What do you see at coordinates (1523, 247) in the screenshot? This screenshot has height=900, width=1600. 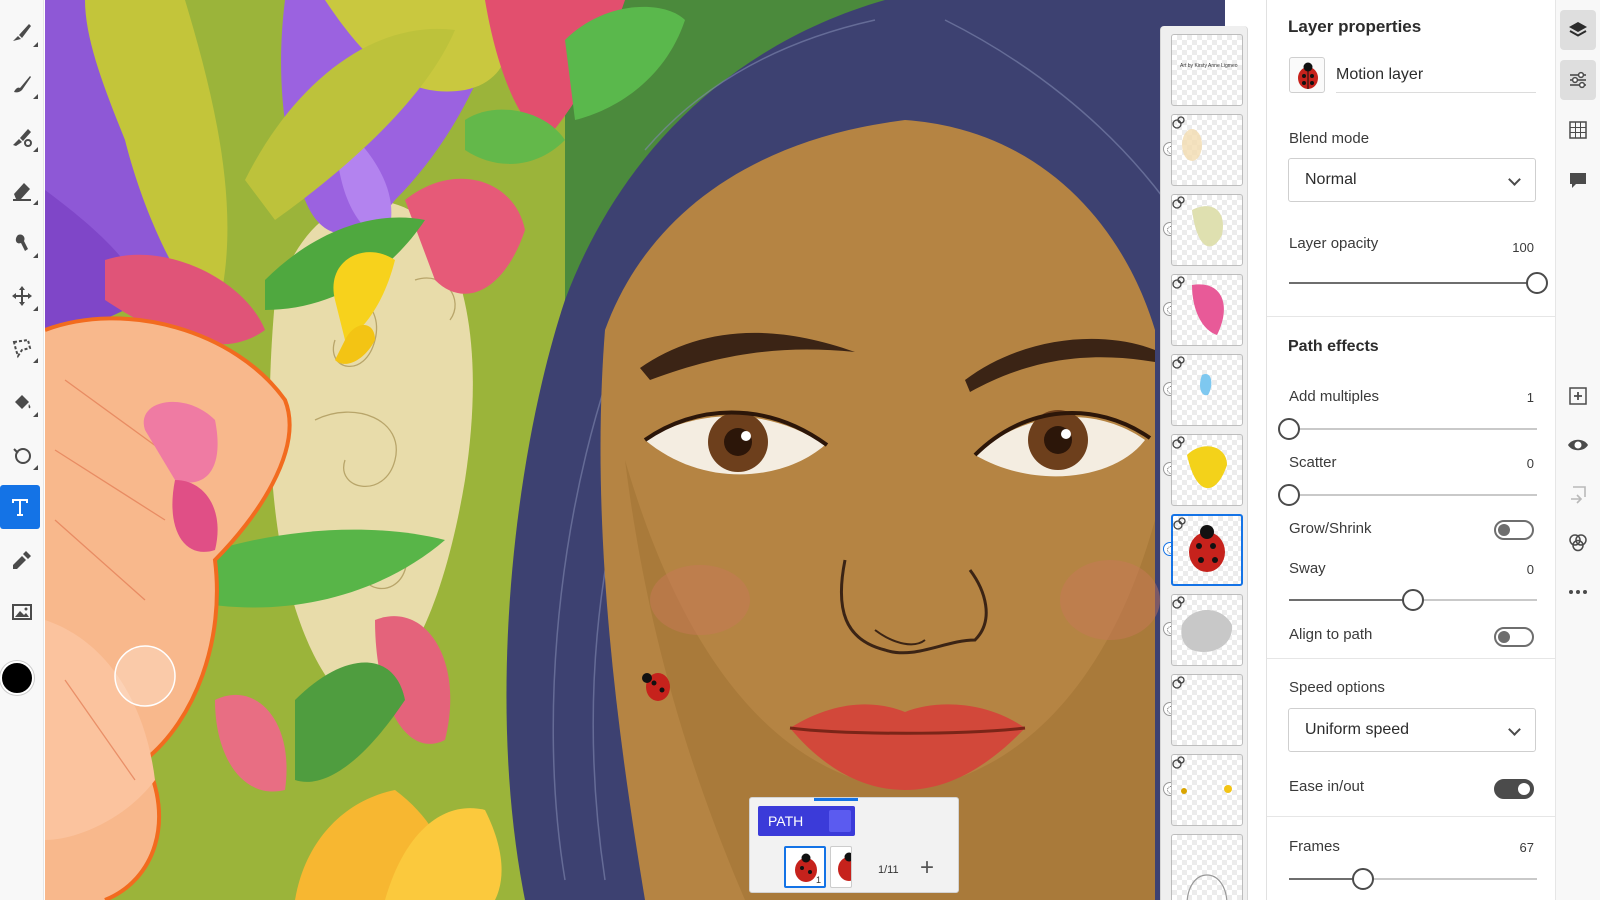 I see `layer-opacity-value: 100` at bounding box center [1523, 247].